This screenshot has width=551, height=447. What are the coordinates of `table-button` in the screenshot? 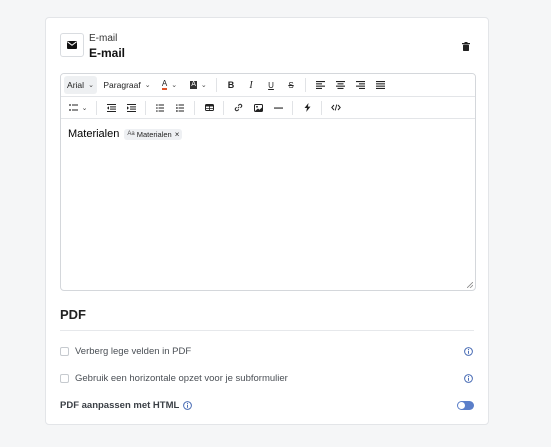 It's located at (209, 108).